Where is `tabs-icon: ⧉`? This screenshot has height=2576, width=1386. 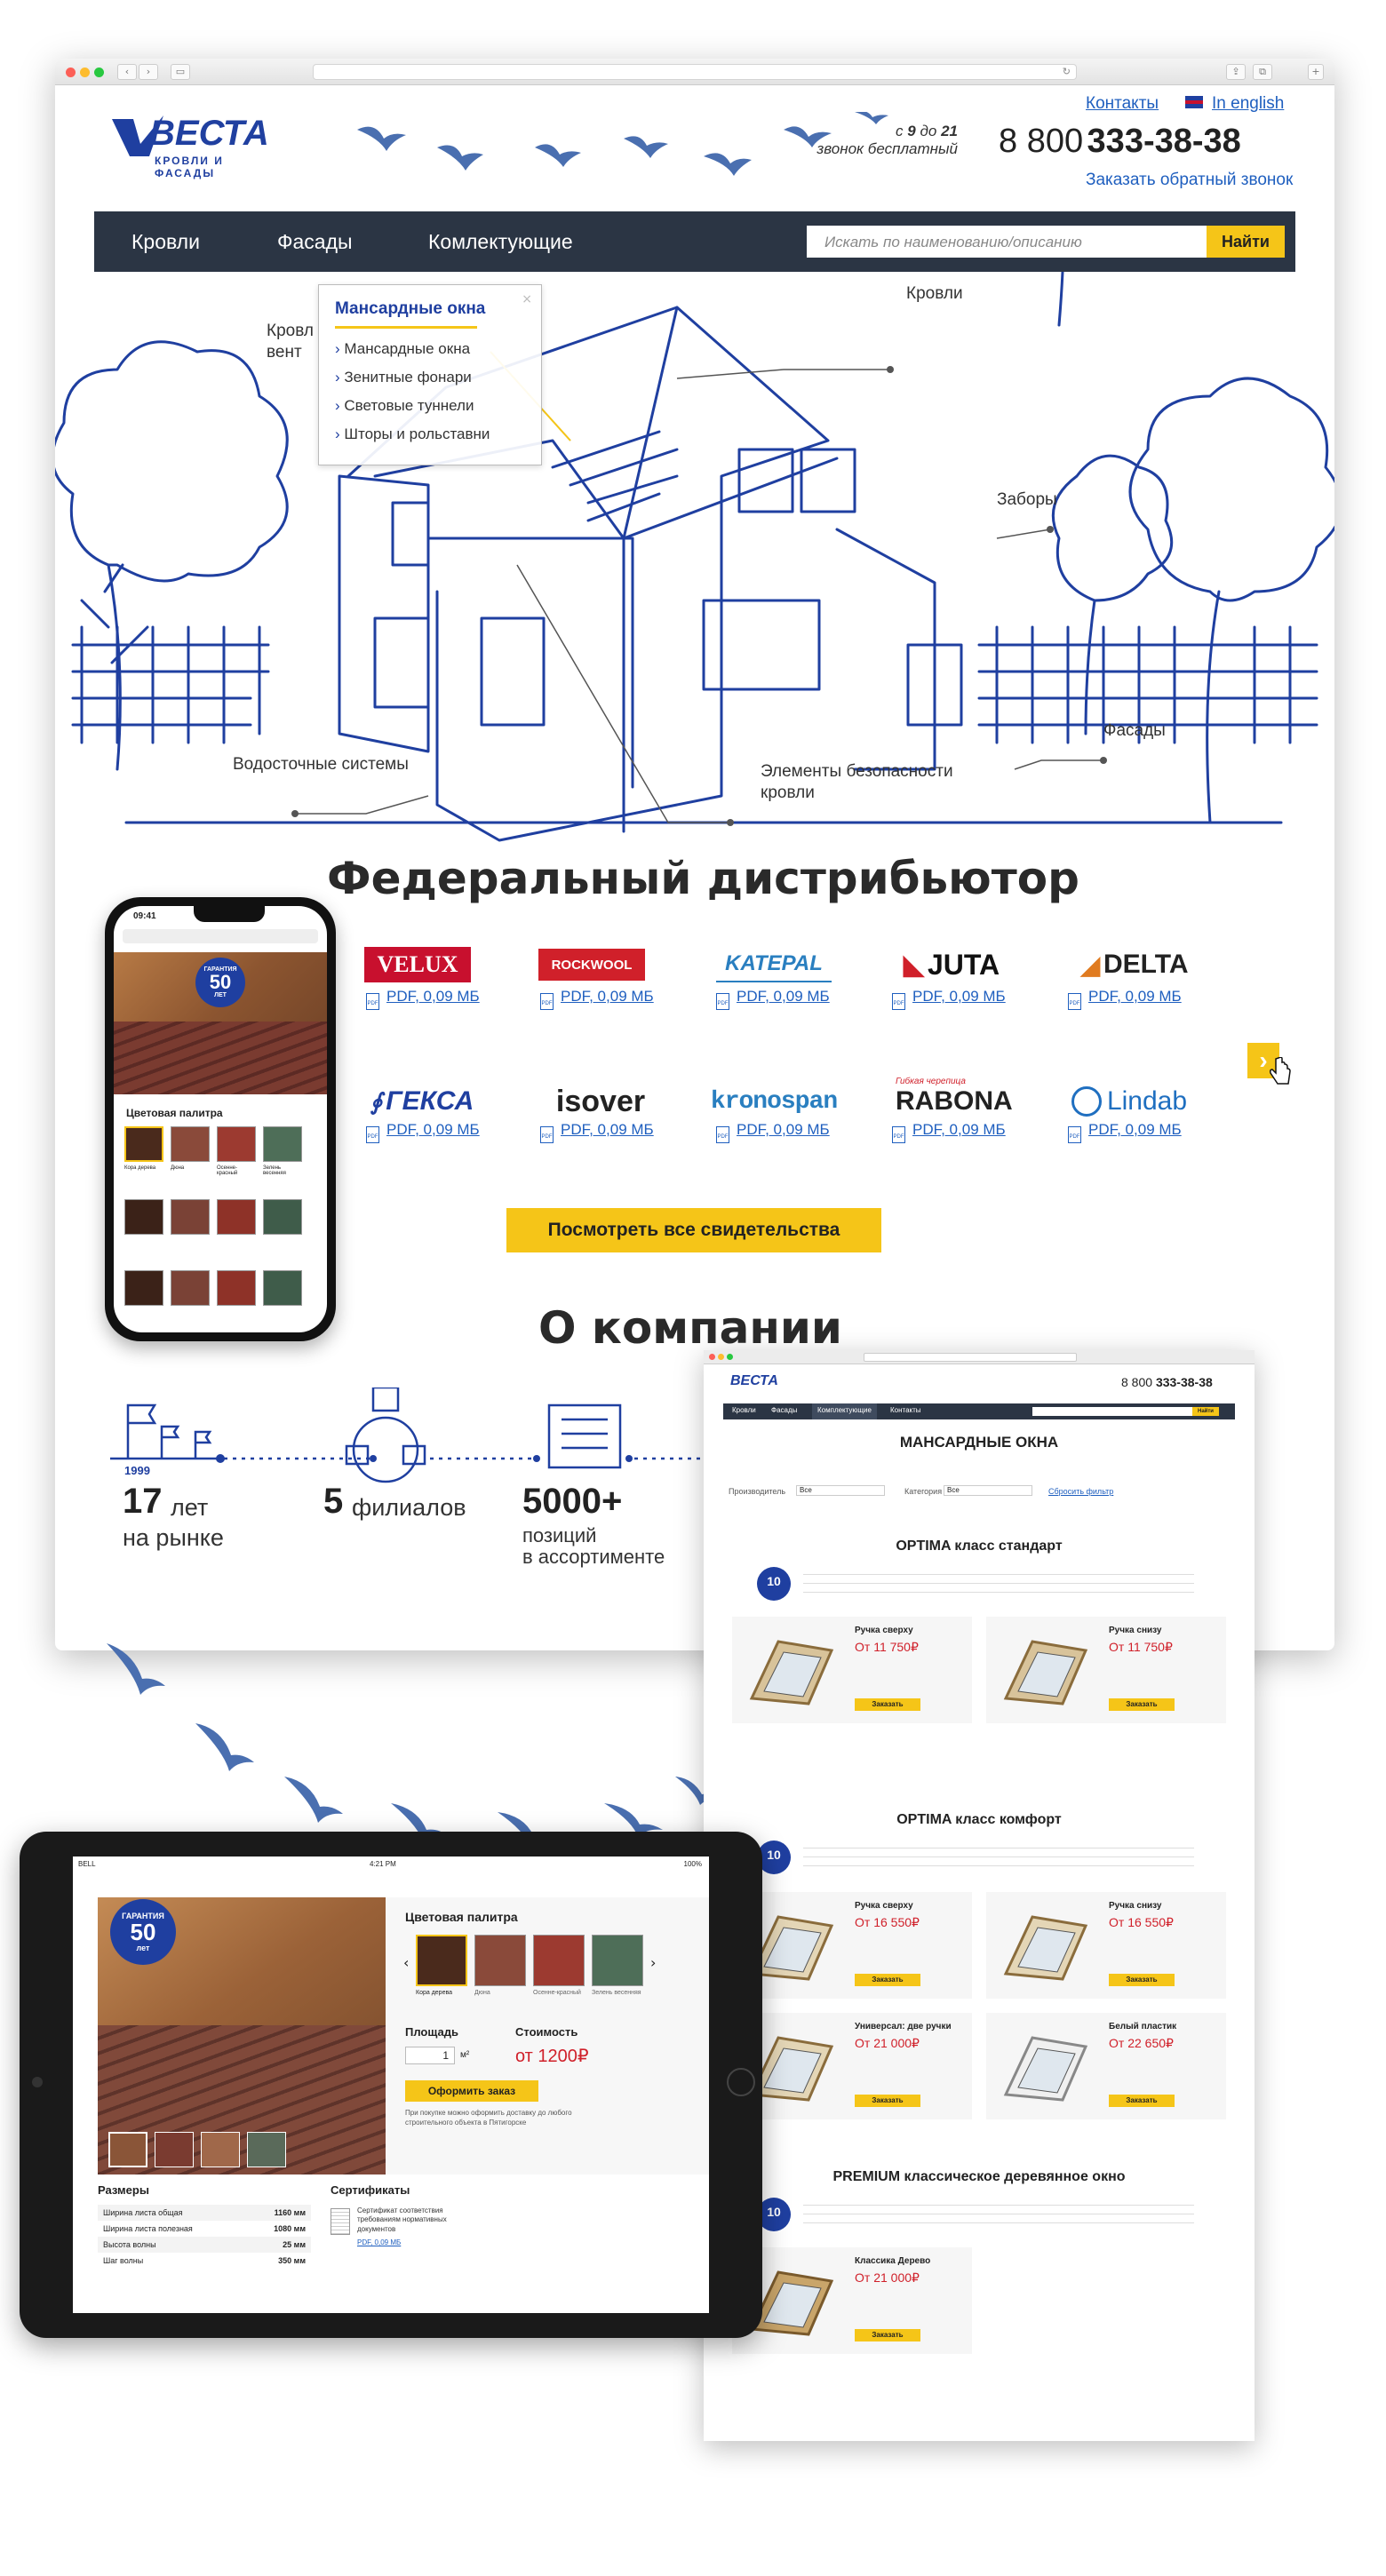 tabs-icon: ⧉ is located at coordinates (1262, 72).